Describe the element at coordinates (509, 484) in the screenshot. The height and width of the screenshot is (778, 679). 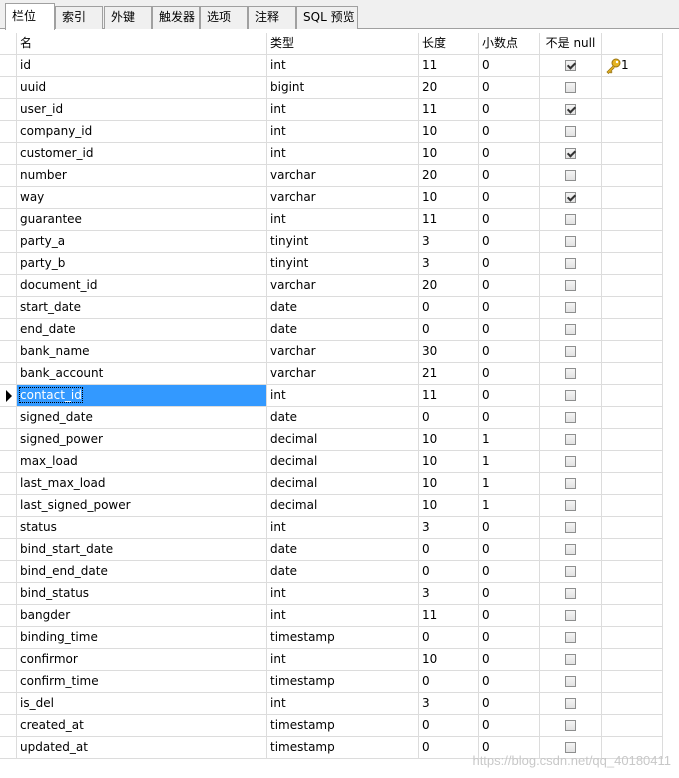
I see `field-decimals-cell: 1` at that location.